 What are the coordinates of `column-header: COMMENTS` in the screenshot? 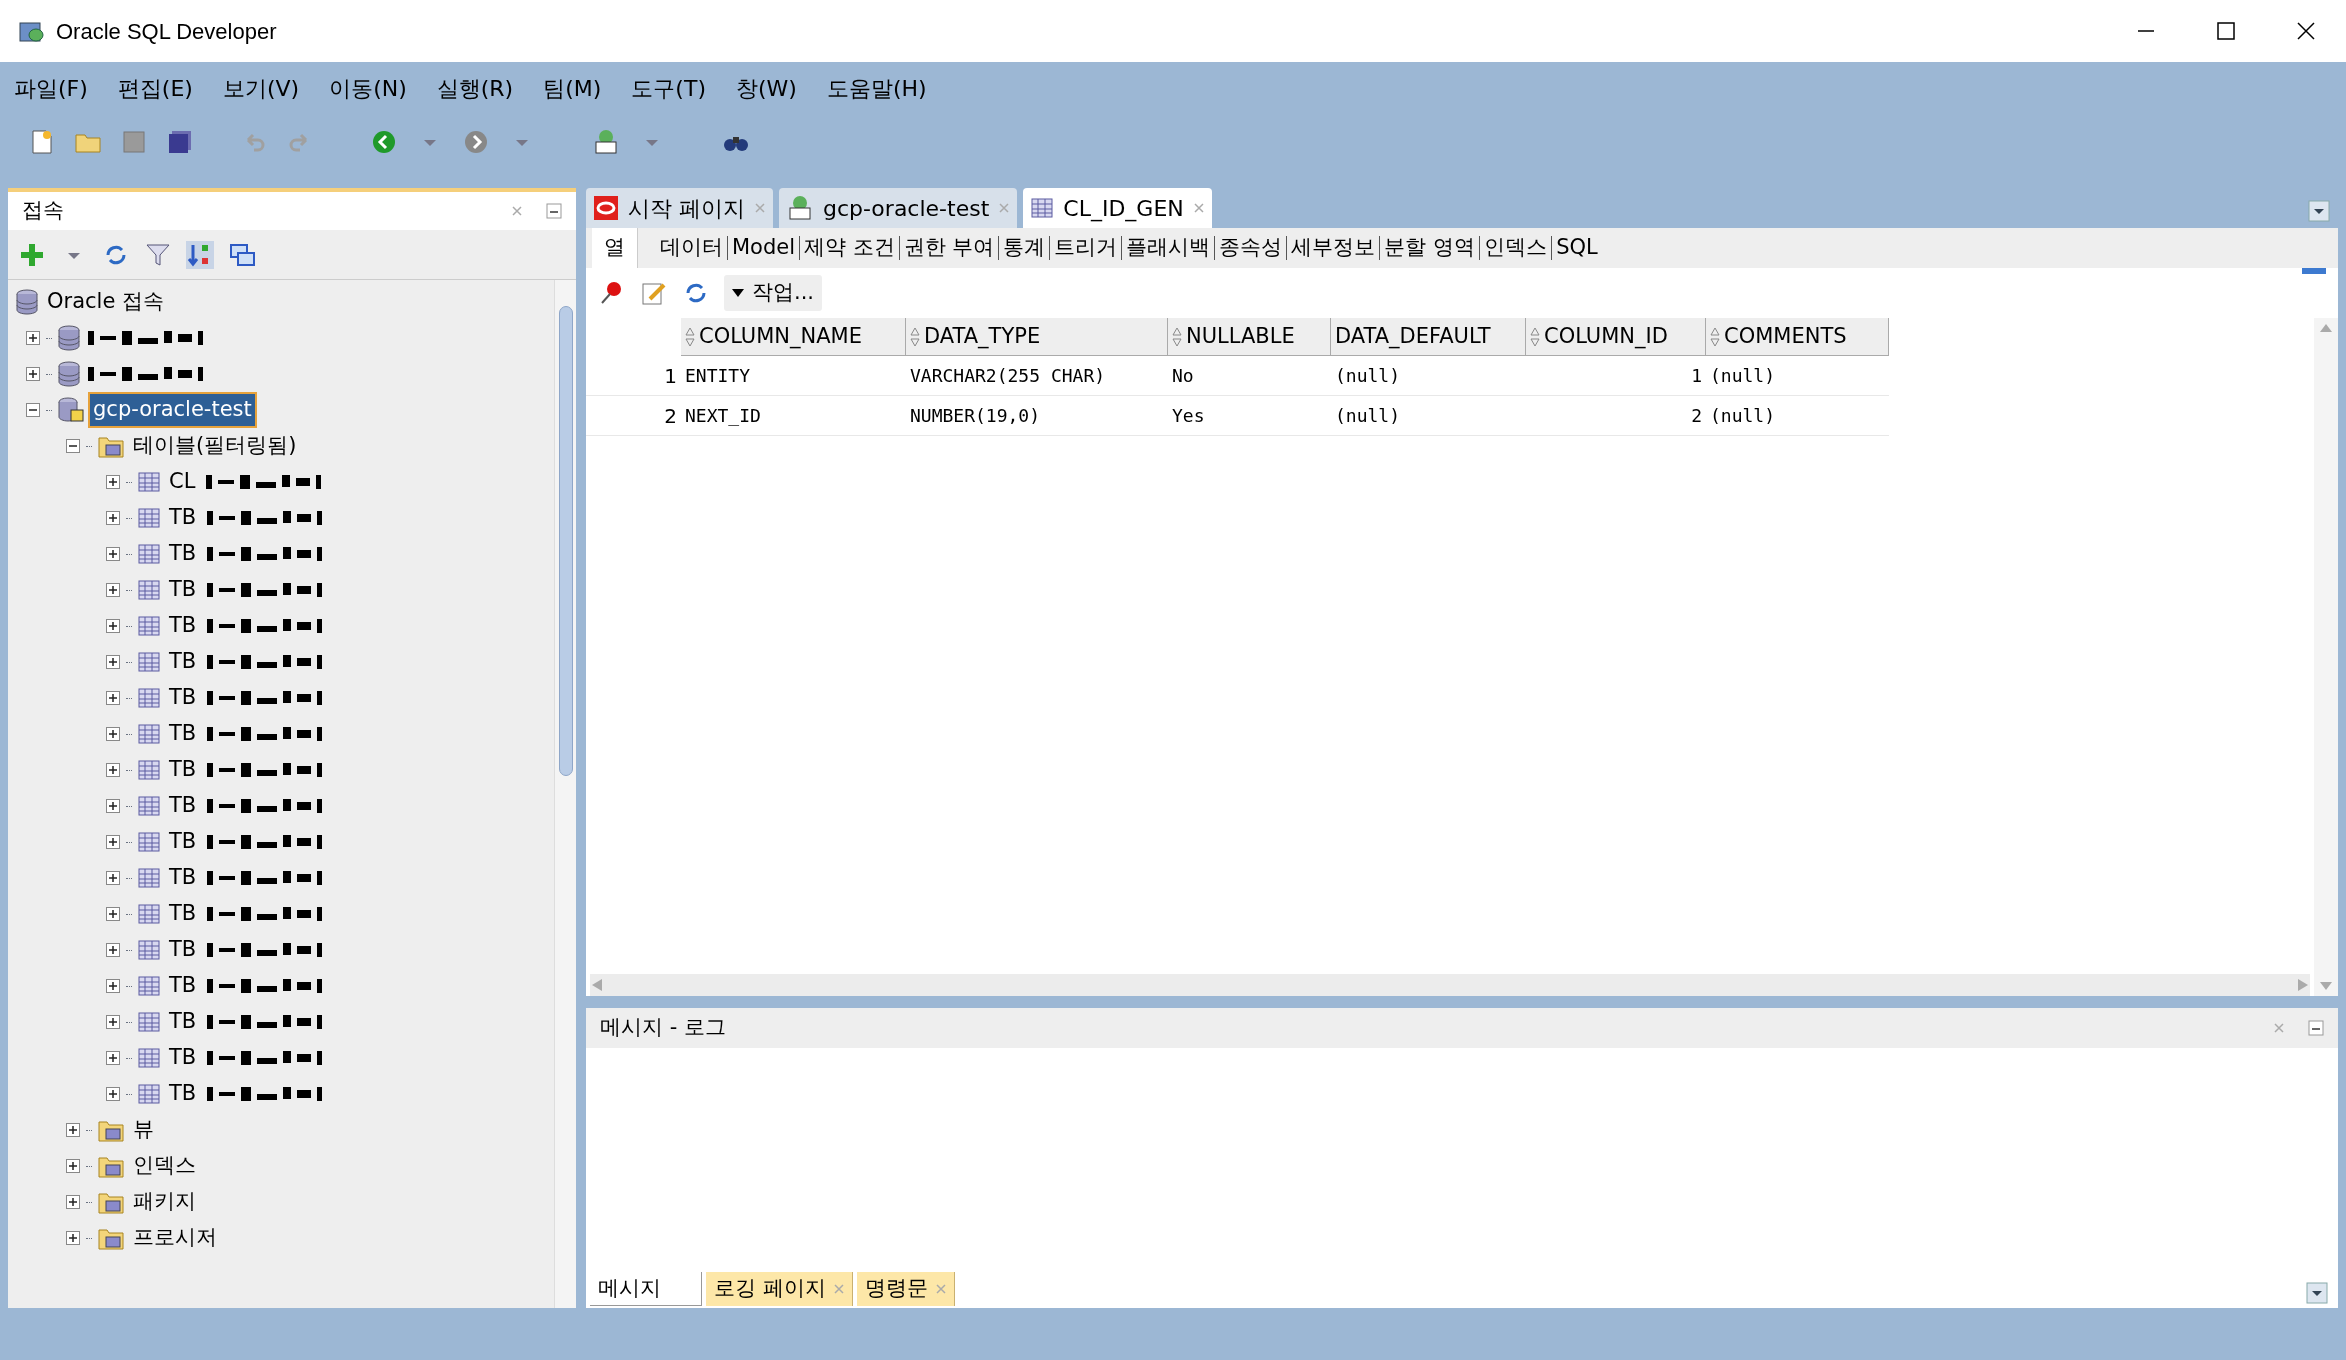 It's located at (1797, 337).